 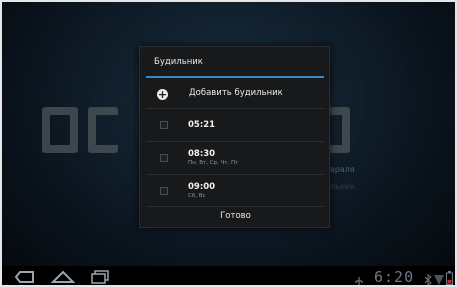 What do you see at coordinates (213, 163) in the screenshot?
I see `alarm-days: Пн, Вт, Ср, Чт, Пт` at bounding box center [213, 163].